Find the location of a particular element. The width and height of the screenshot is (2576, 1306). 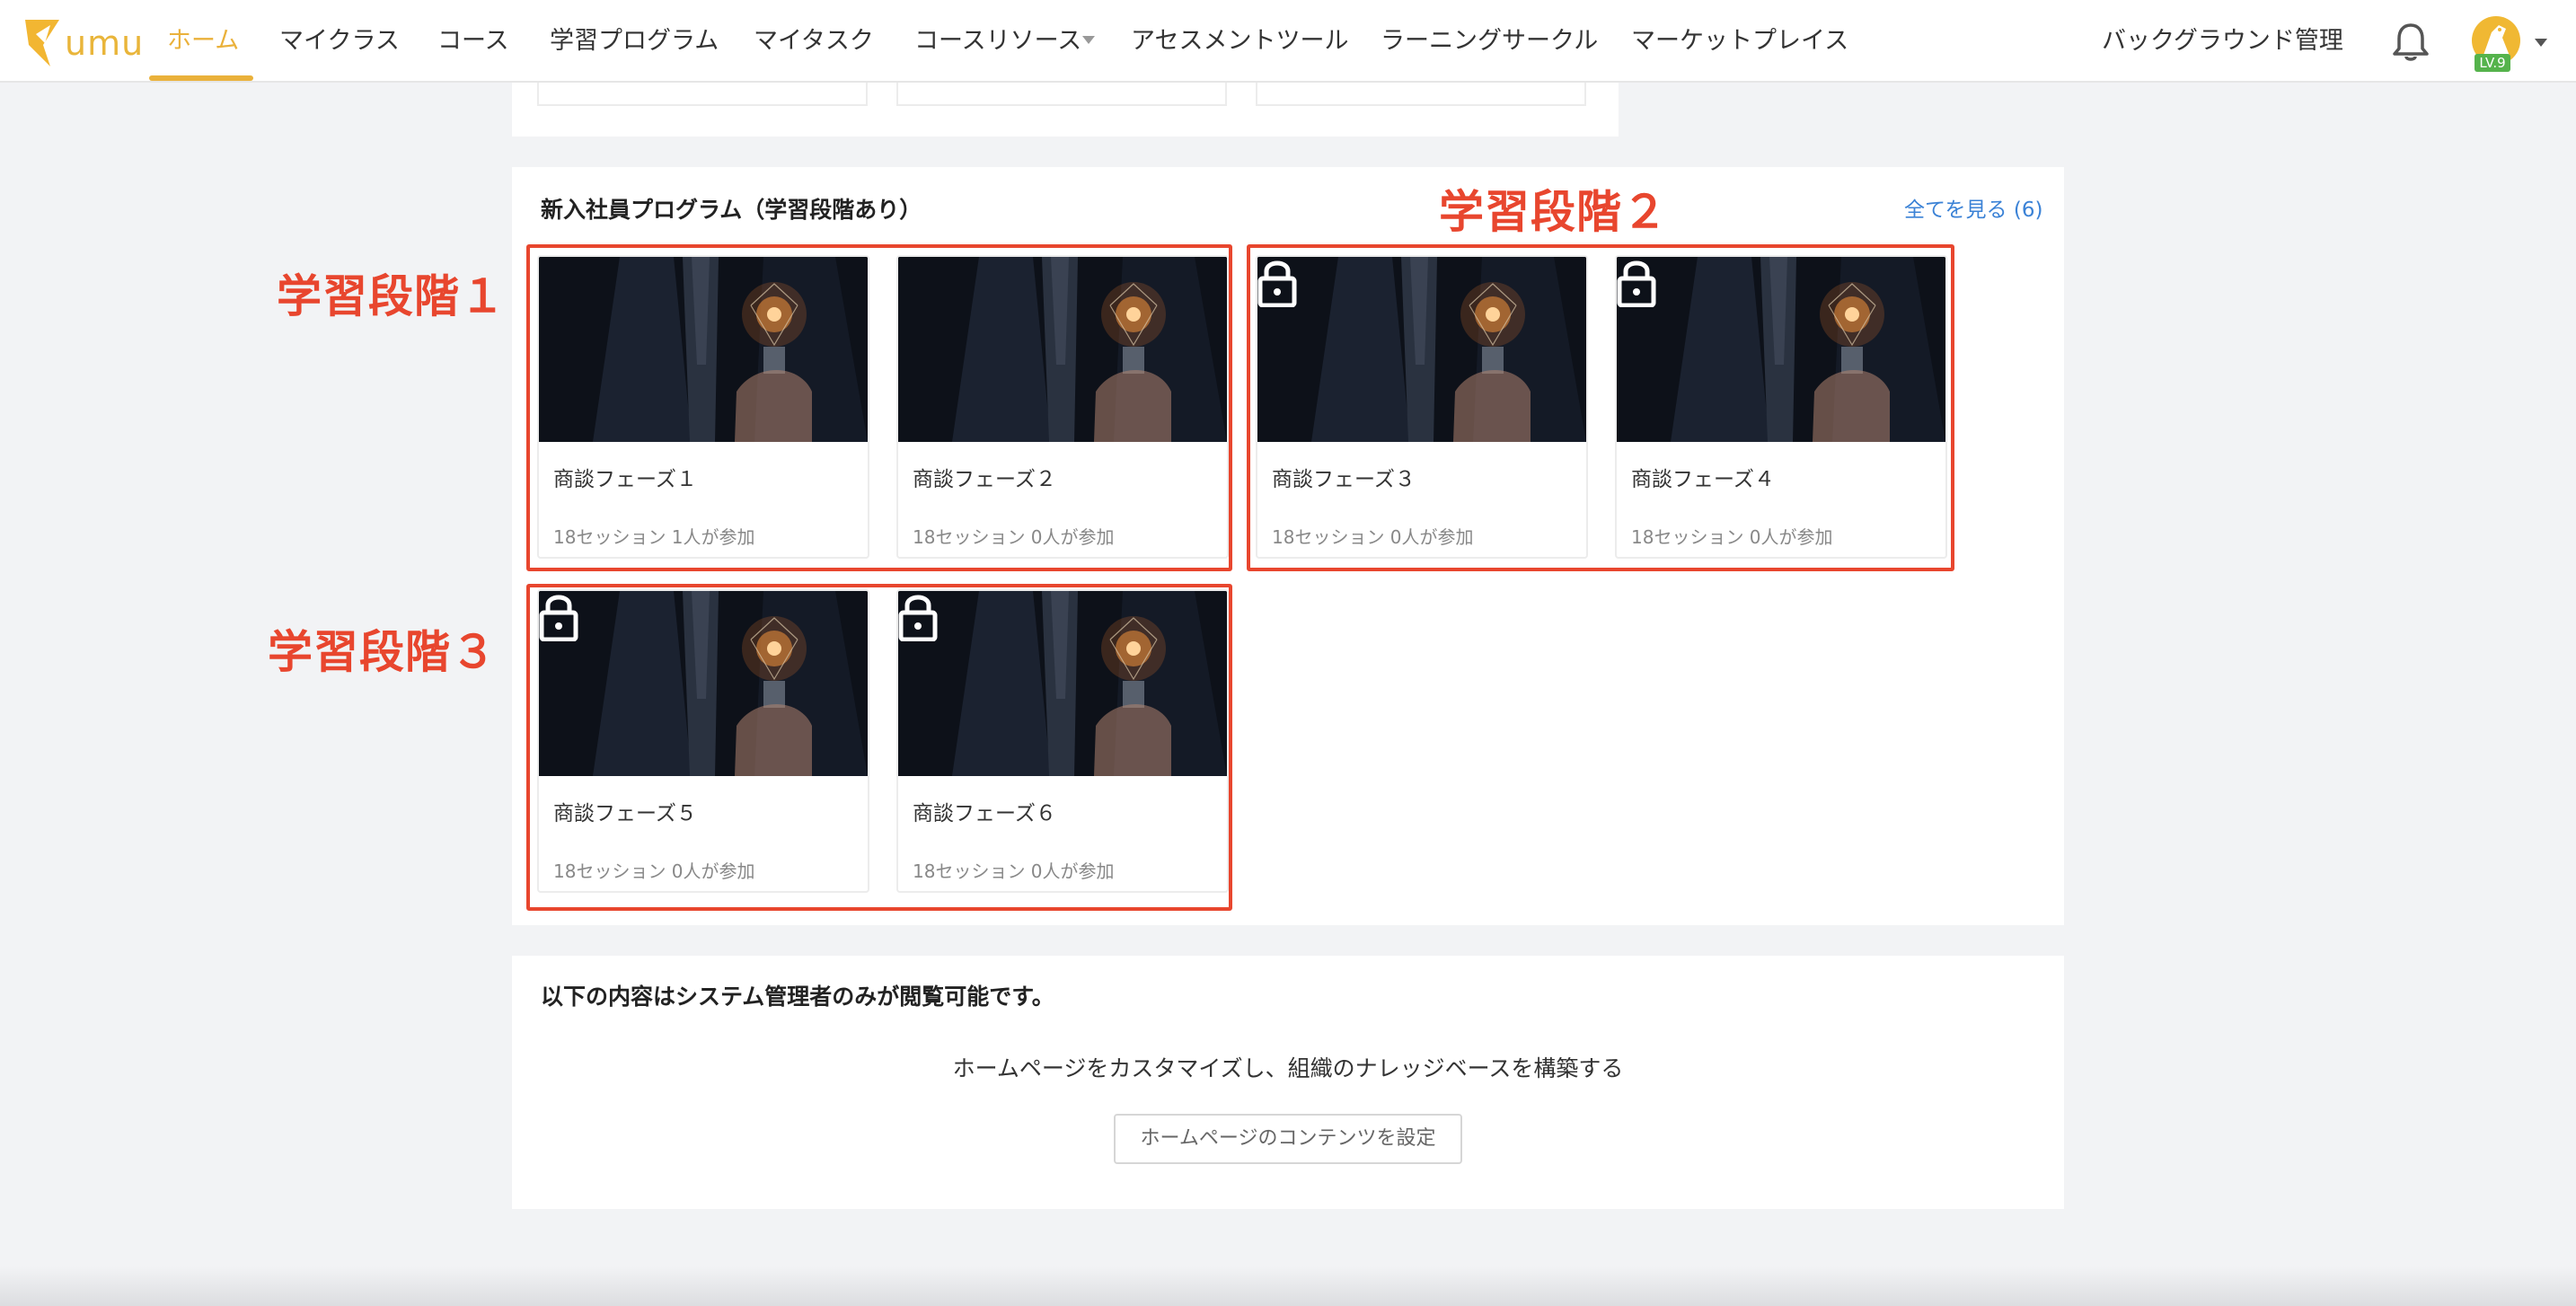

nav-course: コース is located at coordinates (473, 41).